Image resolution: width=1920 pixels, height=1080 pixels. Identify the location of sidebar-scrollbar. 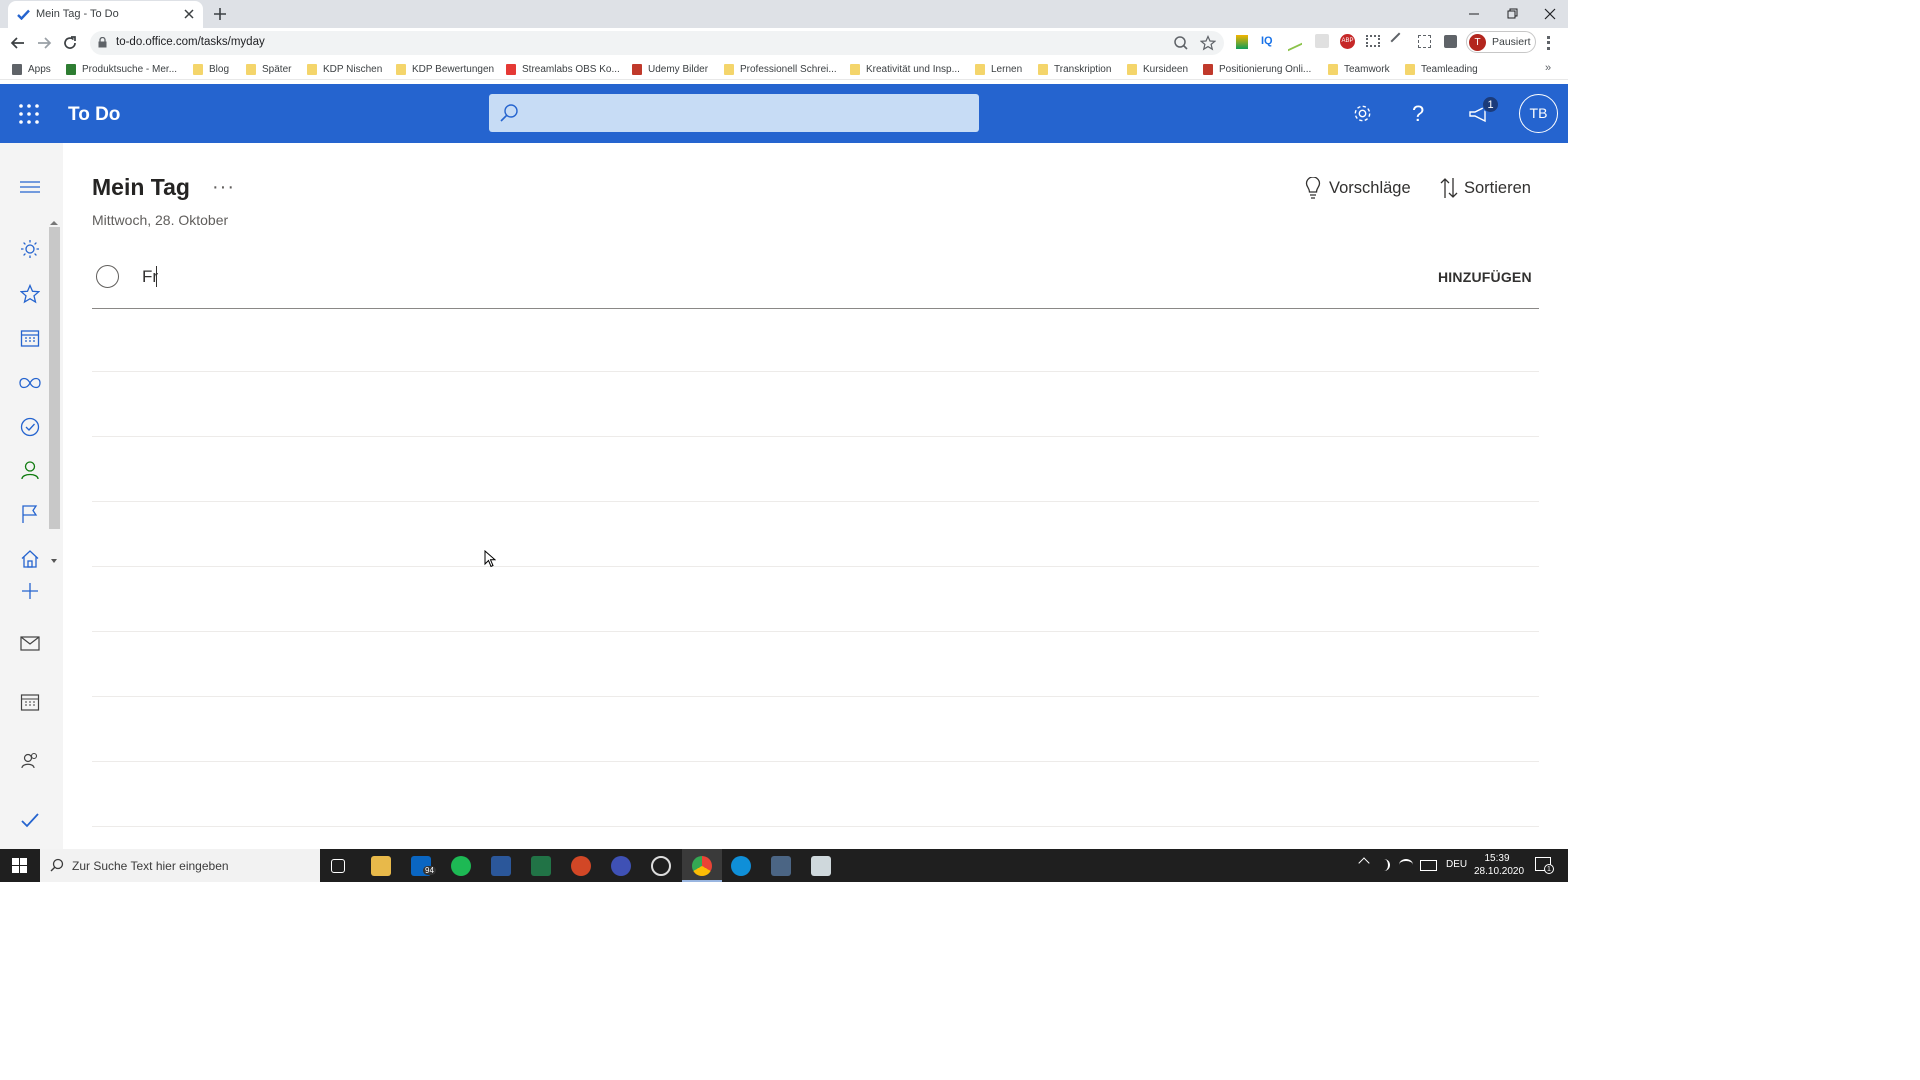
(54, 378).